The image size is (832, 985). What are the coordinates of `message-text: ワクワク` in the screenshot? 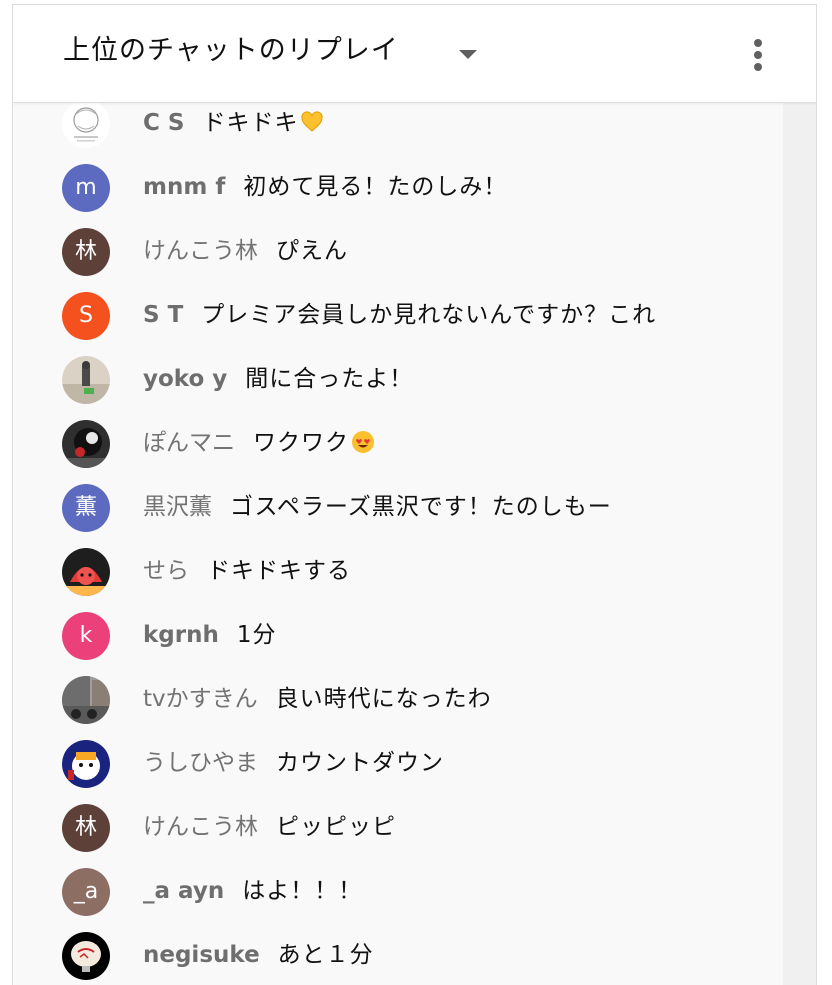 It's located at (301, 443).